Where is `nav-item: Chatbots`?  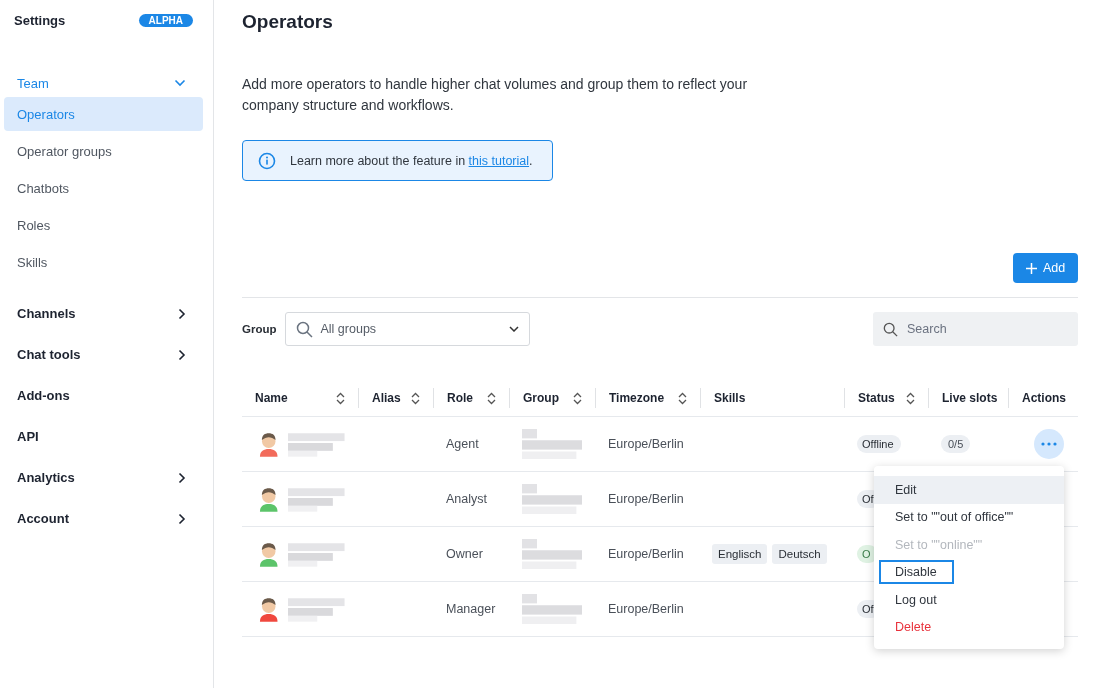 nav-item: Chatbots is located at coordinates (103, 188).